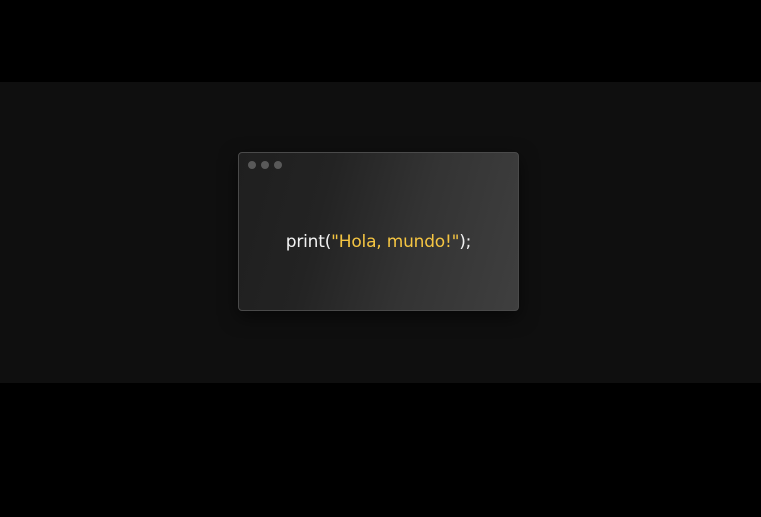 This screenshot has height=517, width=761. What do you see at coordinates (305, 242) in the screenshot?
I see `code-function-name: print` at bounding box center [305, 242].